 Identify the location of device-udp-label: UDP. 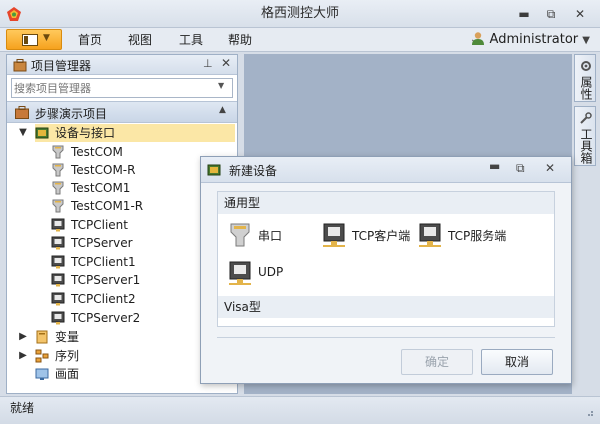
(271, 272).